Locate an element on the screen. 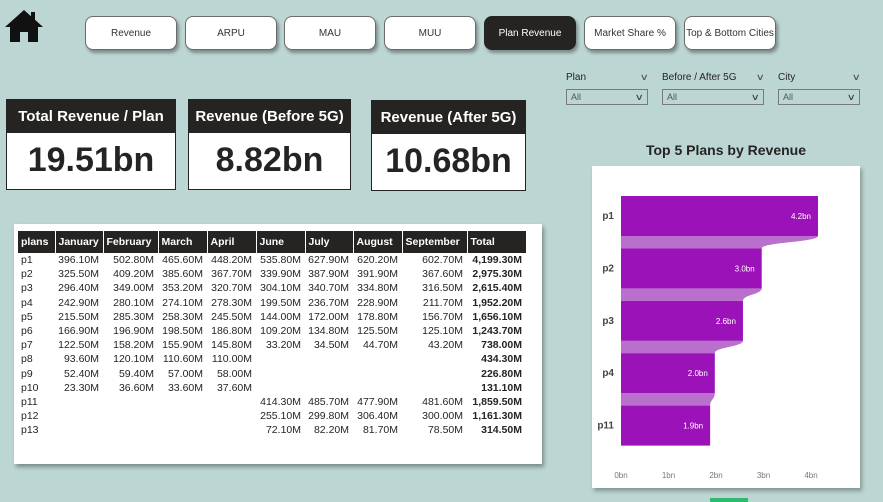 This screenshot has width=883, height=502. table-cell-value: 43.20M is located at coordinates (445, 345).